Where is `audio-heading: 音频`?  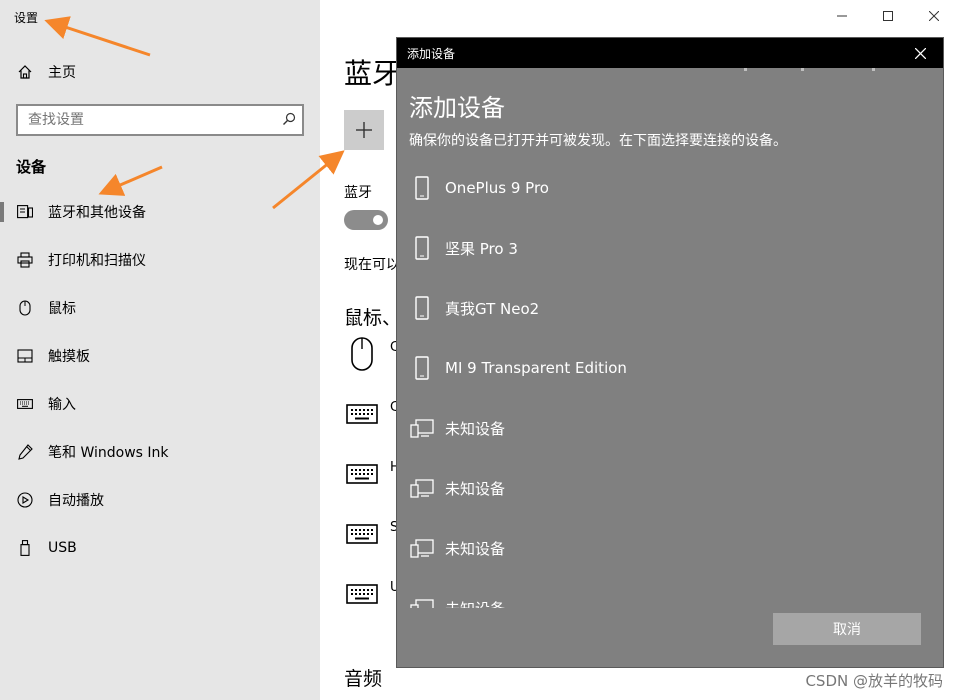 audio-heading: 音频 is located at coordinates (363, 679).